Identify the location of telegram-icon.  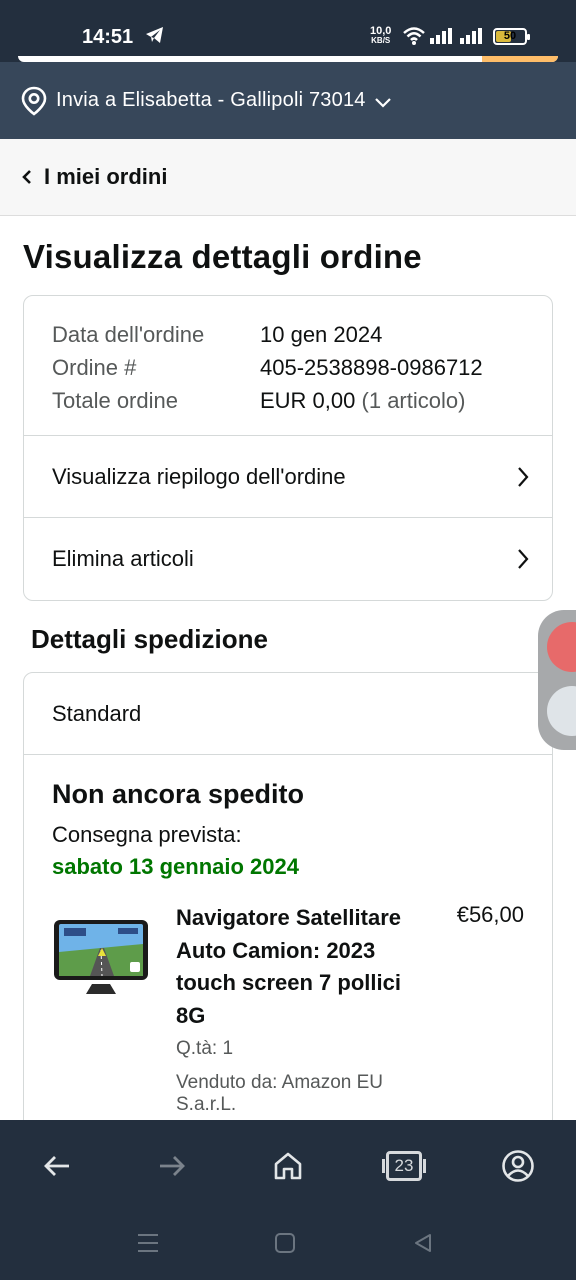
(155, 37).